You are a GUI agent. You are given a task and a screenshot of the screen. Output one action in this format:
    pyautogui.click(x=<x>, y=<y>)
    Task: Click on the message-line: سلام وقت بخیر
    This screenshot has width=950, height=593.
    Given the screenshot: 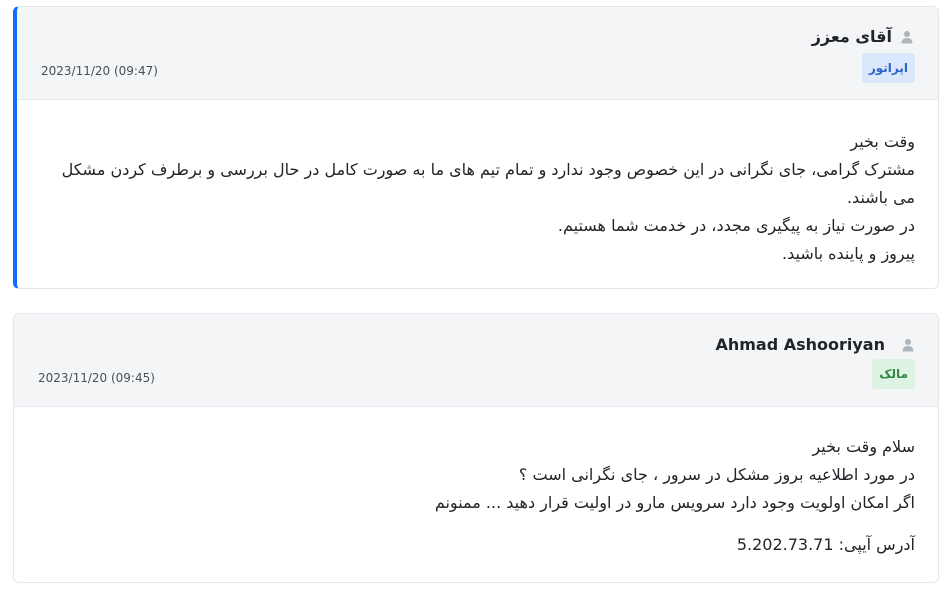 What is the action you would take?
    pyautogui.click(x=863, y=446)
    